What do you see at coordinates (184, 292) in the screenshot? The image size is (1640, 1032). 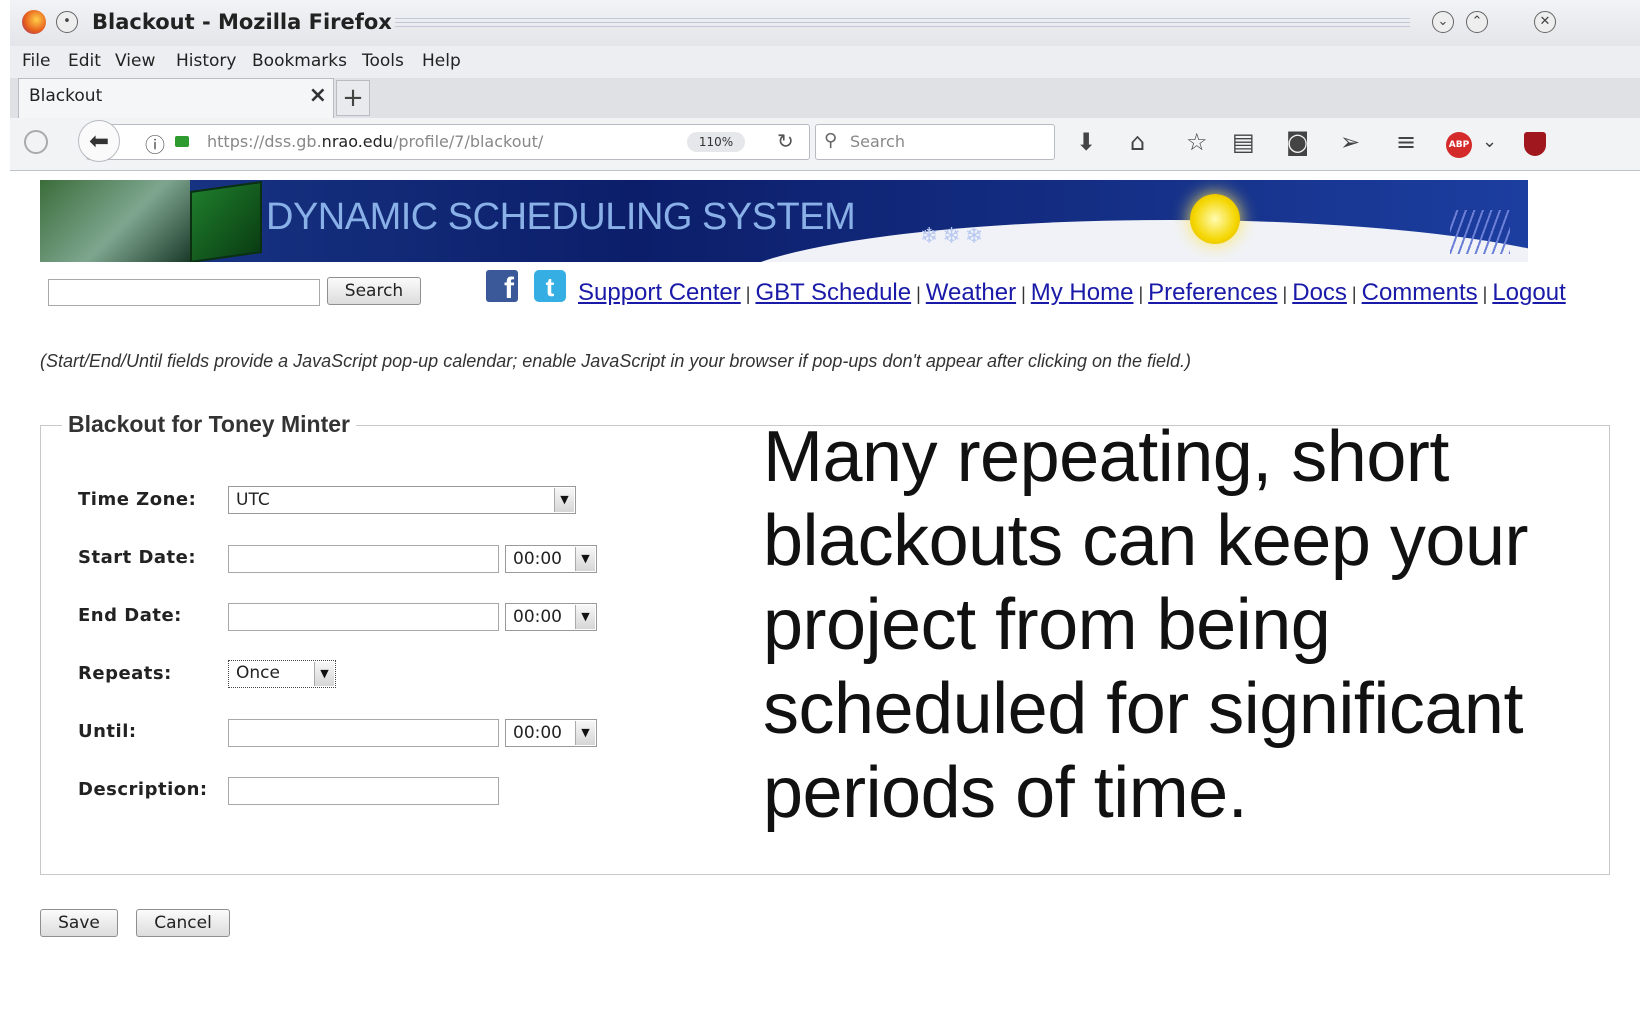 I see `site-search-input` at bounding box center [184, 292].